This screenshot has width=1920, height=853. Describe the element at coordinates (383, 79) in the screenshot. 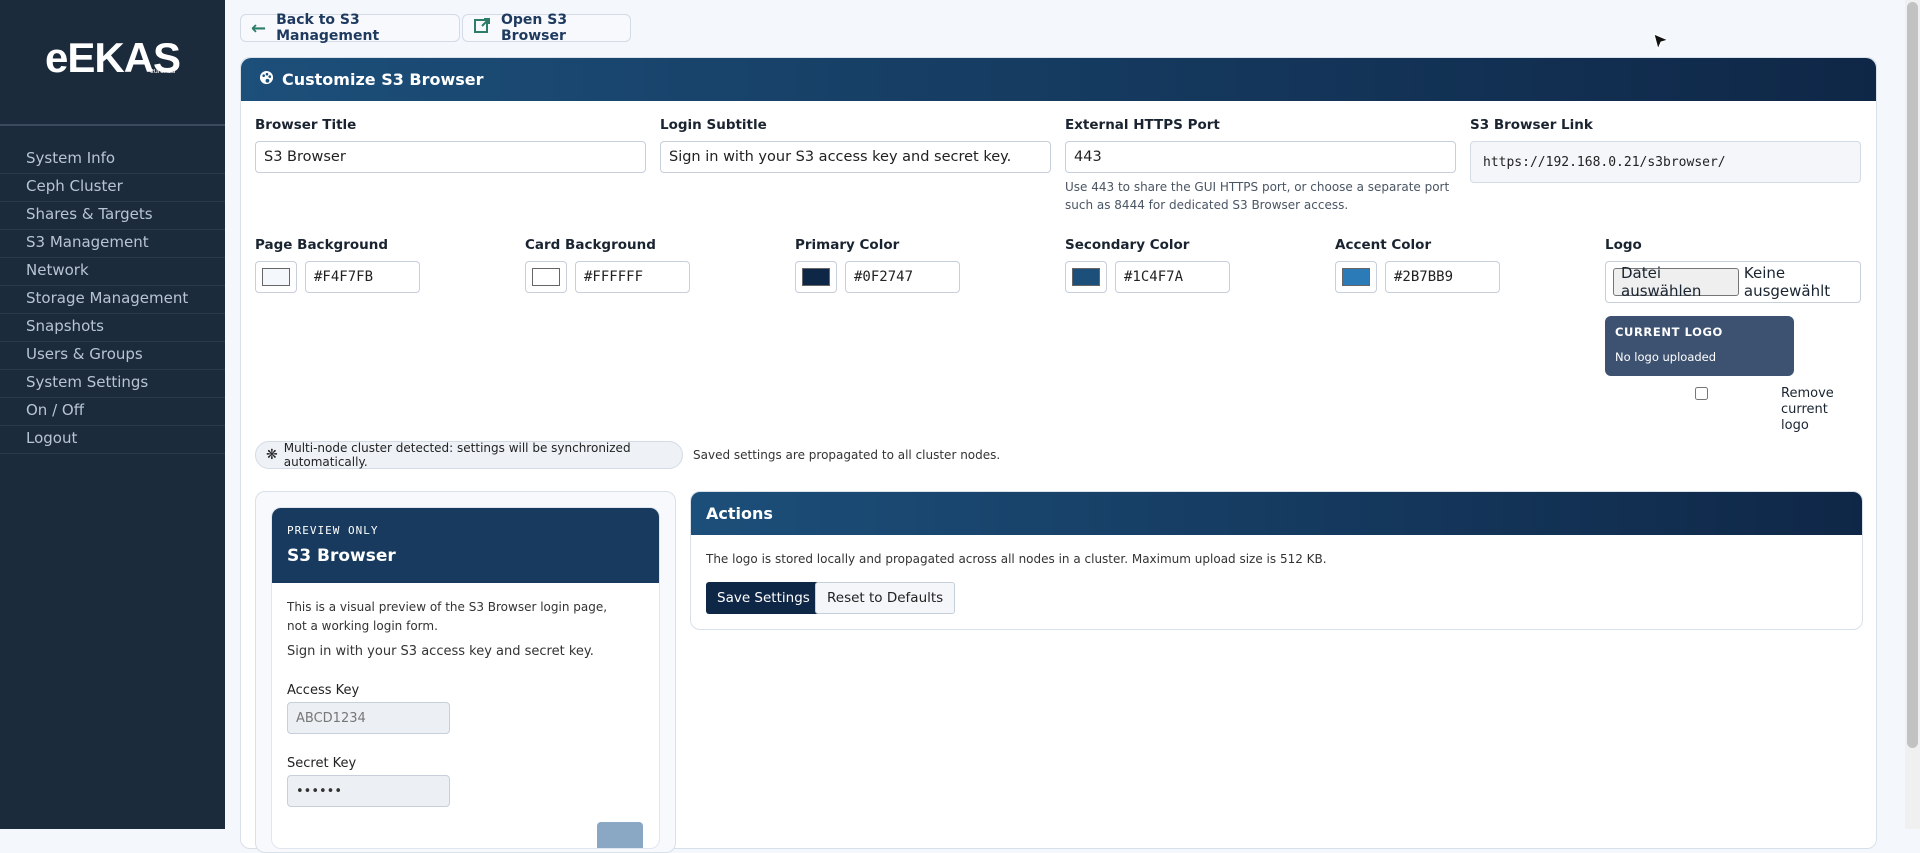

I see `customize-title: Customize S3 Browser` at that location.